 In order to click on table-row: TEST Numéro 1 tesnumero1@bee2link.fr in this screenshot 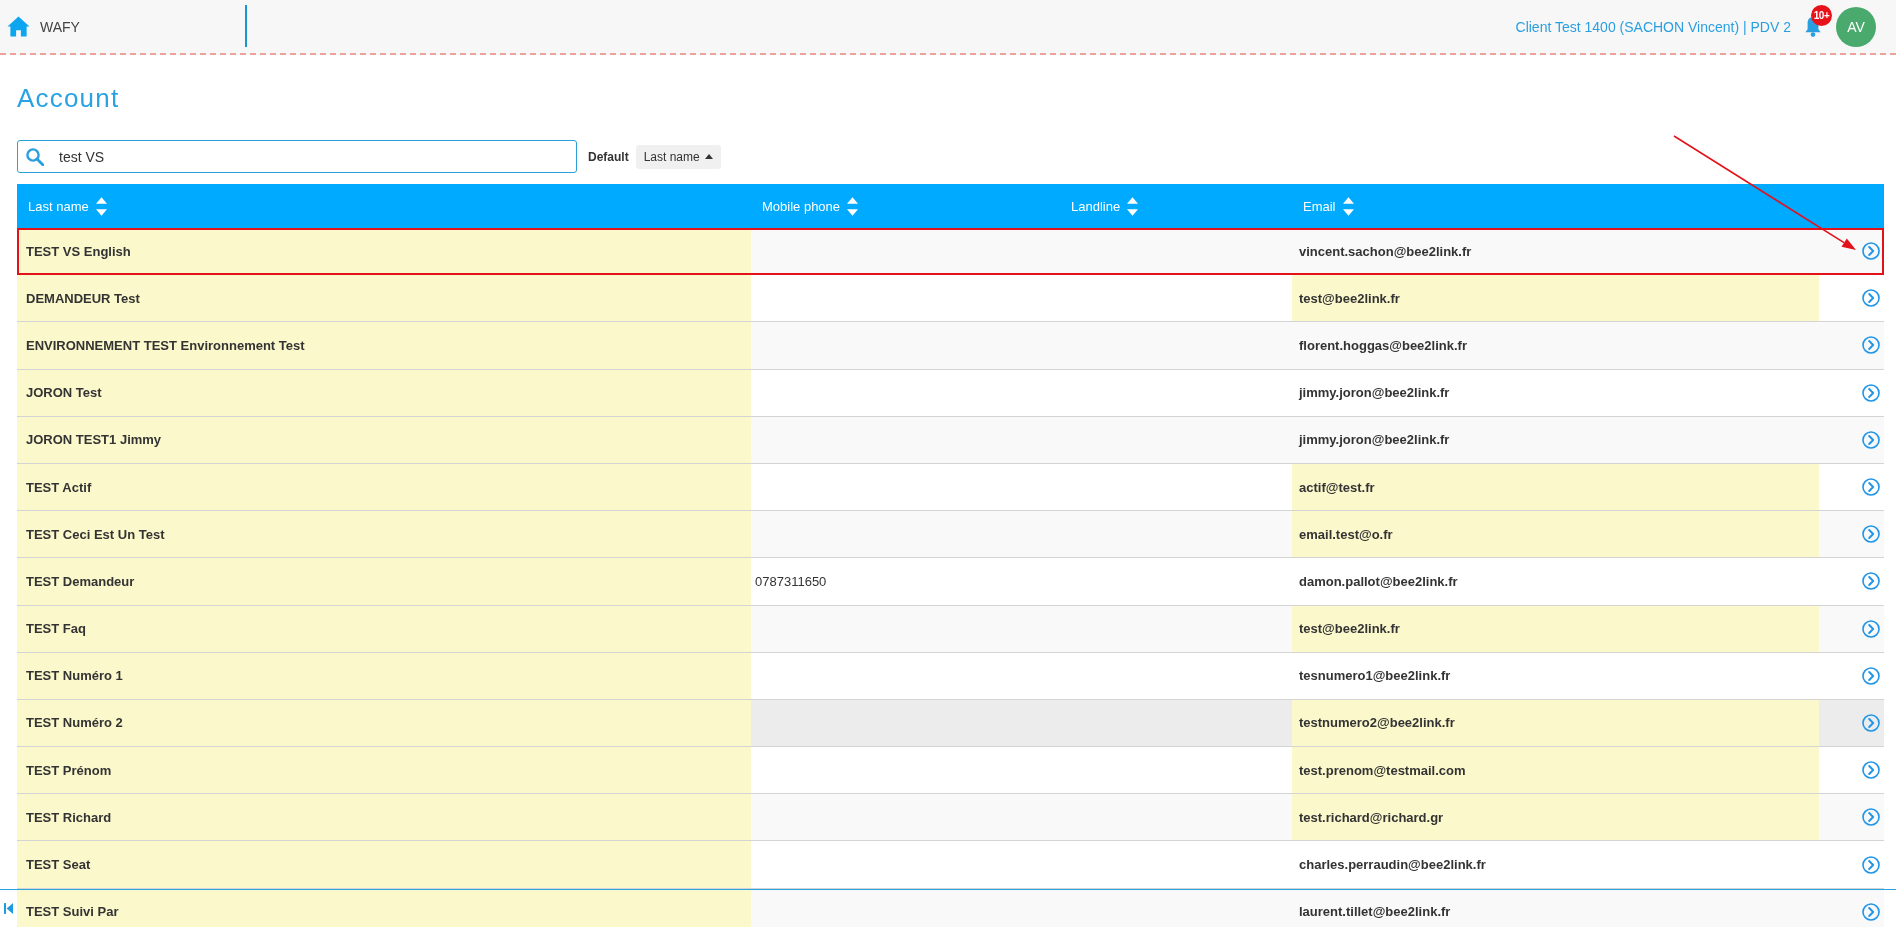, I will do `click(950, 676)`.